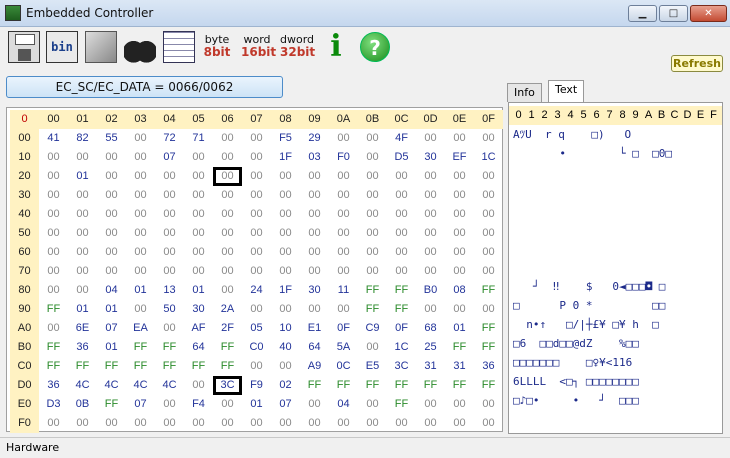 The image size is (730, 458). Describe the element at coordinates (140, 328) in the screenshot. I see `register-cell: EA` at that location.